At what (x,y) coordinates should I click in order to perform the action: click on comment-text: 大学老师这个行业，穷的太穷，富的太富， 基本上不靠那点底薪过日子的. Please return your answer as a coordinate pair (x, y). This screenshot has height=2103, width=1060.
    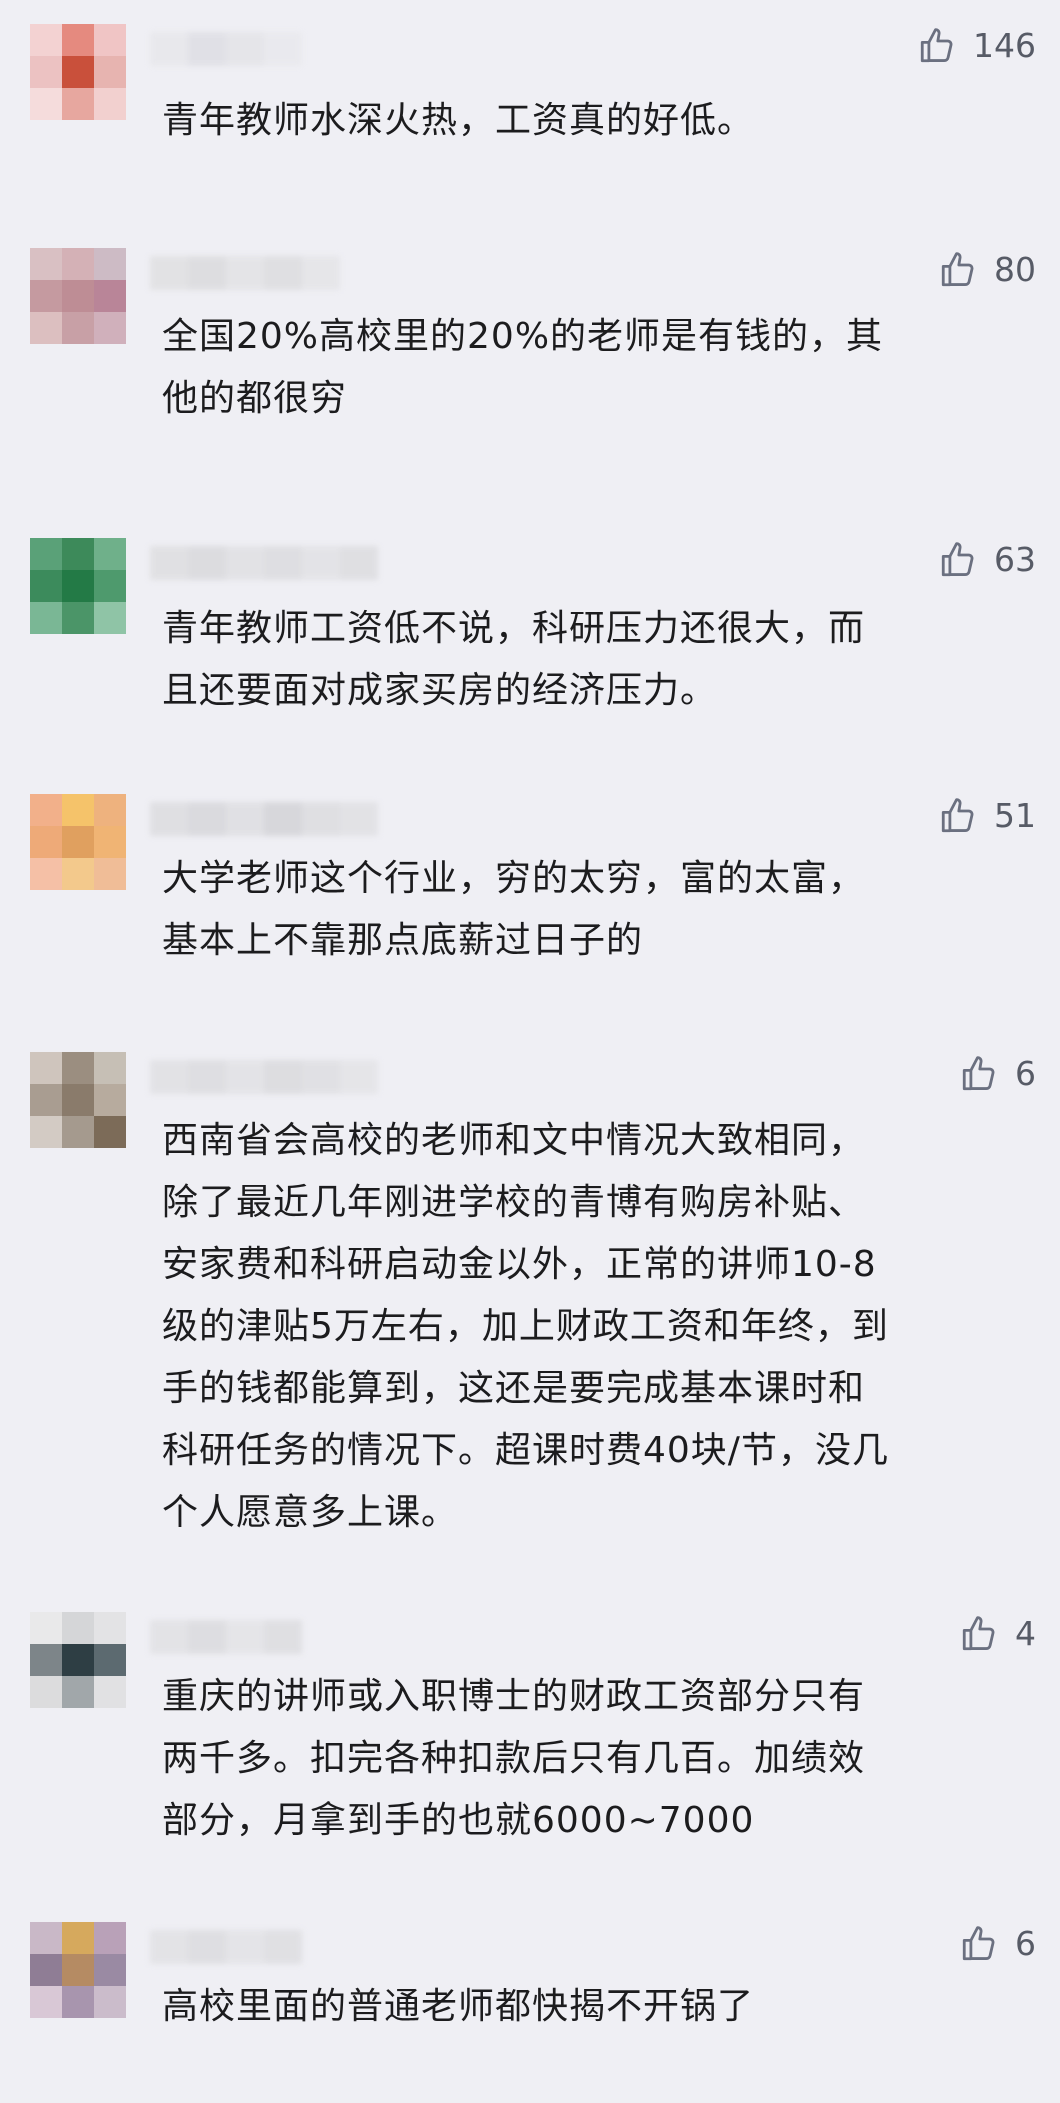
    Looking at the image, I should click on (514, 909).